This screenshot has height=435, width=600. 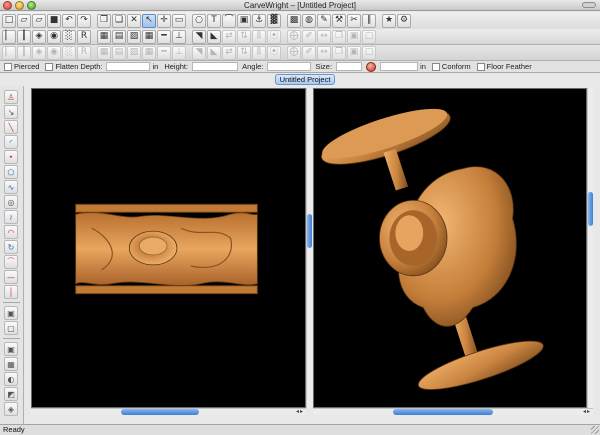 I want to click on toolbar-toggle-button, so click(x=589, y=5).